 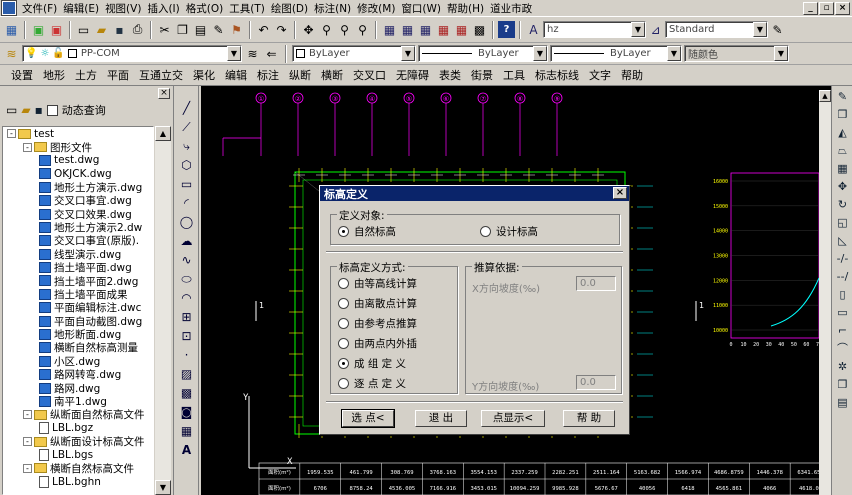 I want to click on paste-icon: ▤, so click(x=200, y=29).